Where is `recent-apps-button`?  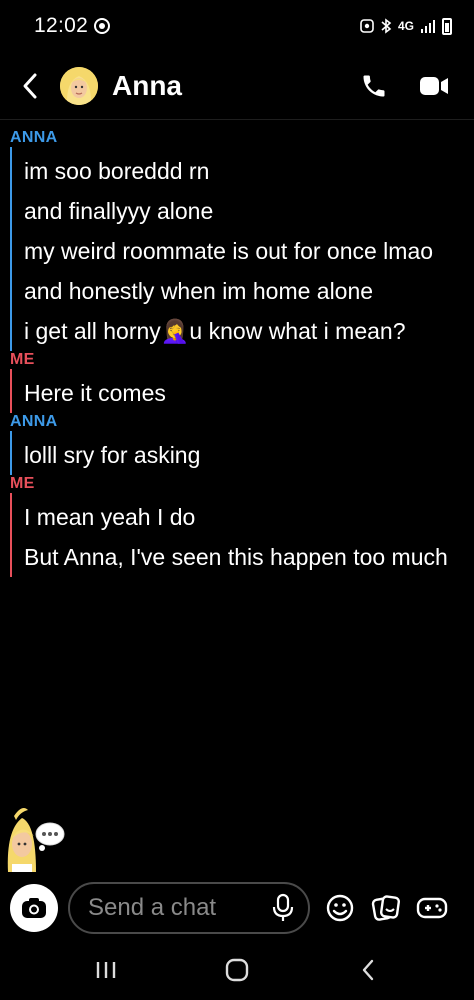 recent-apps-button is located at coordinates (106, 970).